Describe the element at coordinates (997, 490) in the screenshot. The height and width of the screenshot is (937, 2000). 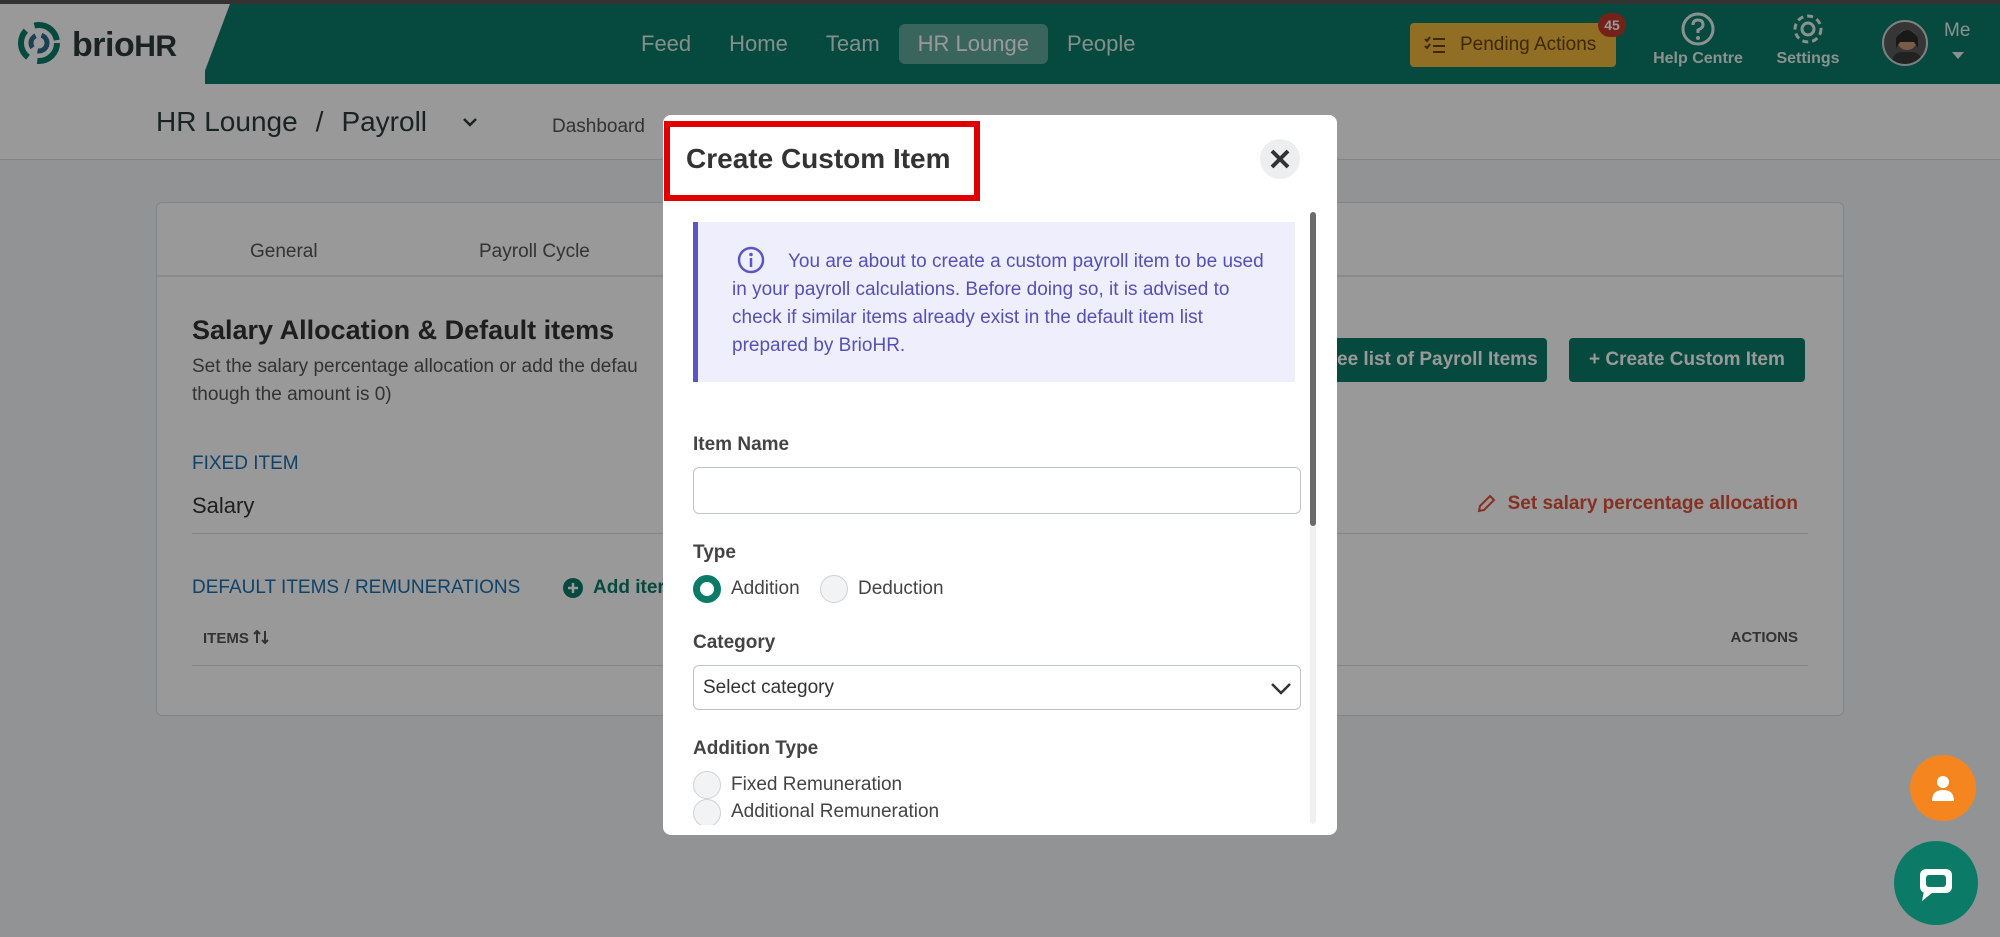
I see `item-name-input` at that location.